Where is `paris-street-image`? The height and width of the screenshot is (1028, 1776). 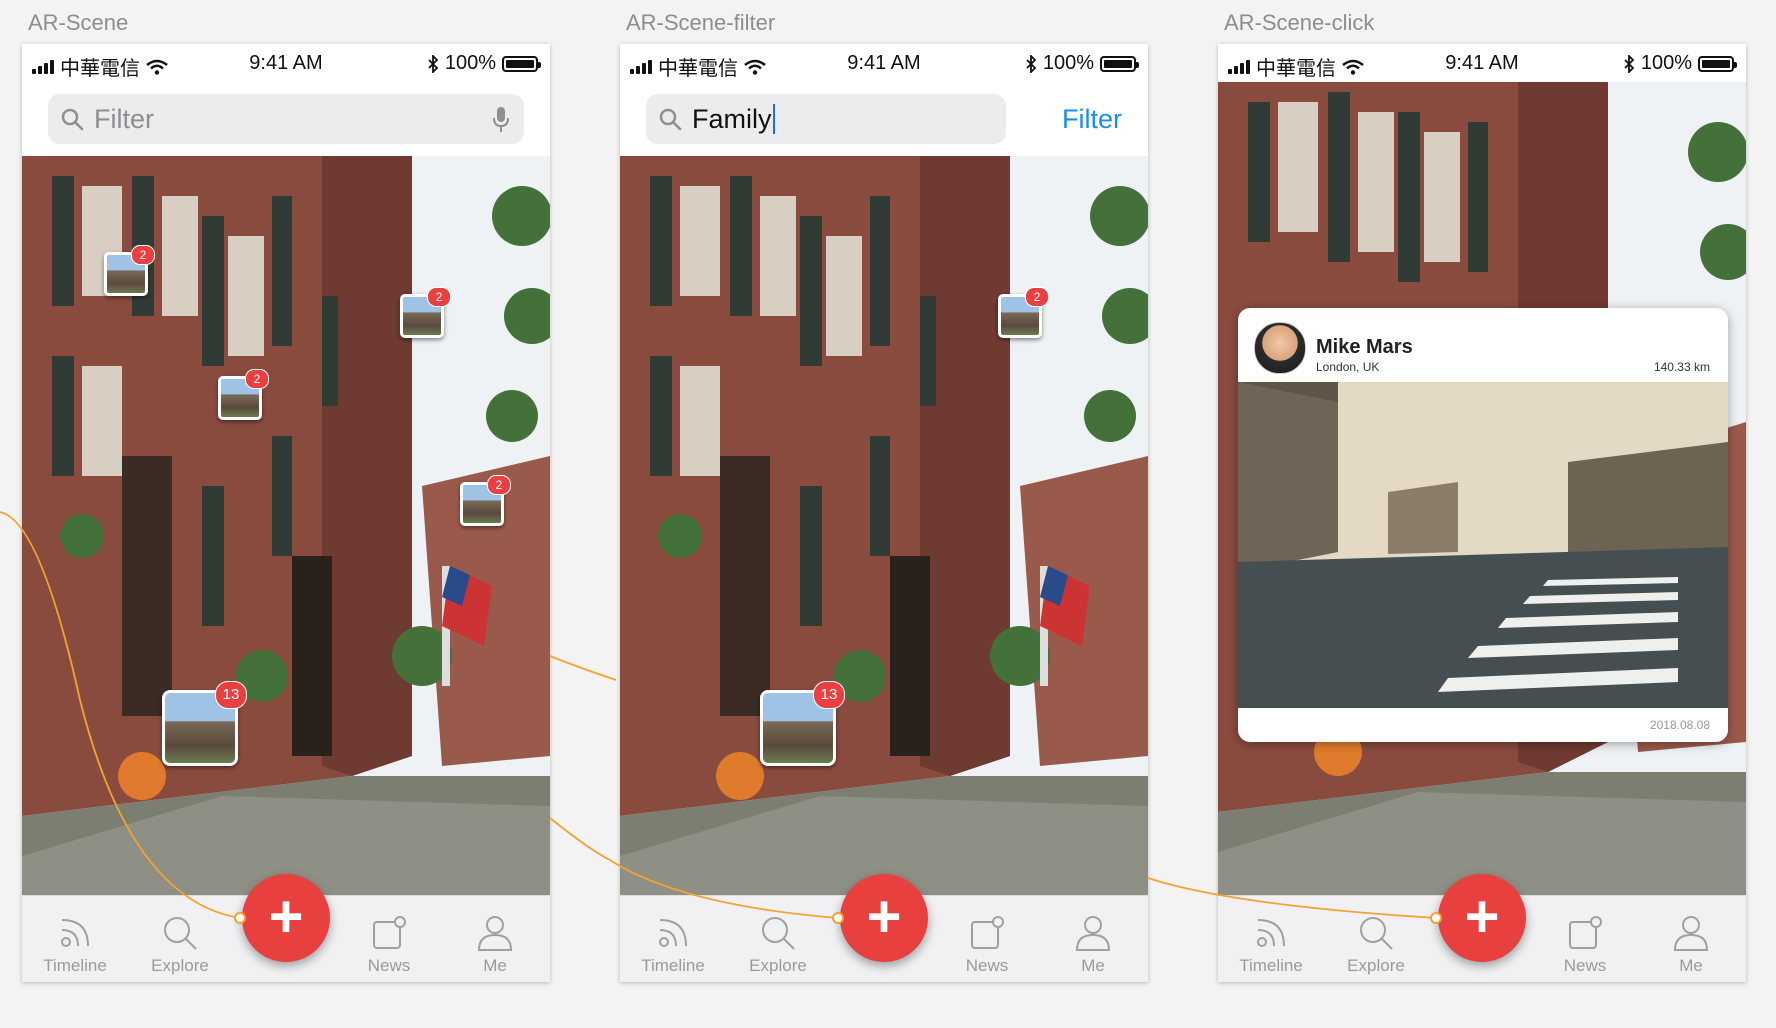 paris-street-image is located at coordinates (1483, 545).